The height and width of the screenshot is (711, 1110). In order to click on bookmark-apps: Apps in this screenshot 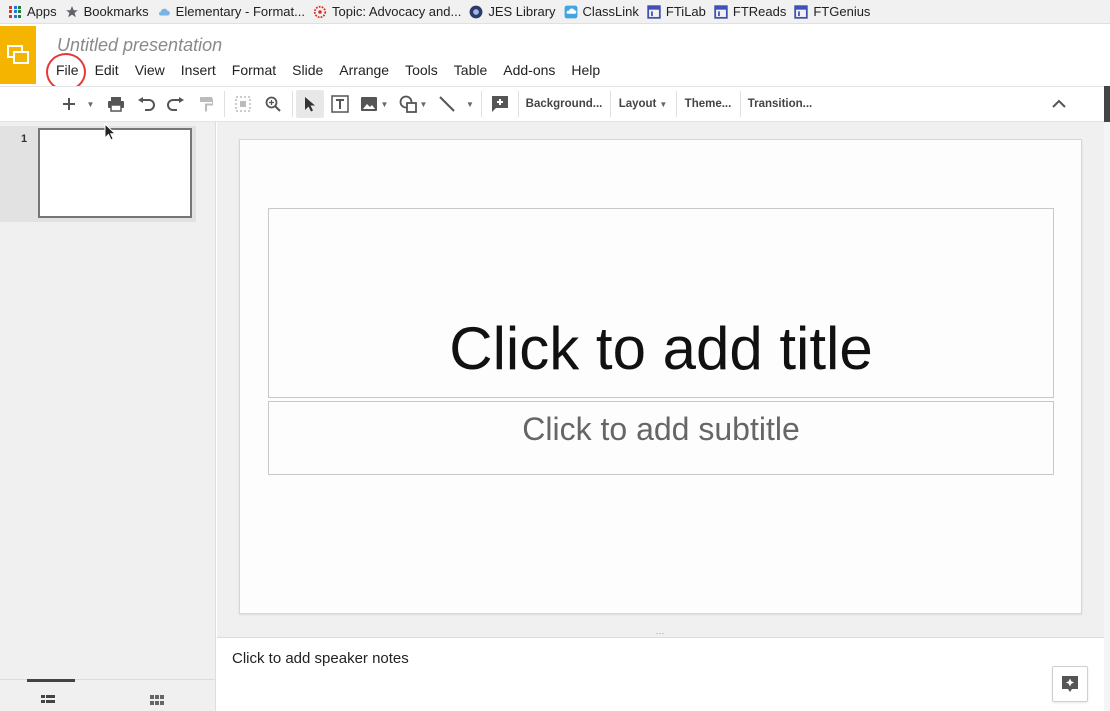, I will do `click(32, 11)`.